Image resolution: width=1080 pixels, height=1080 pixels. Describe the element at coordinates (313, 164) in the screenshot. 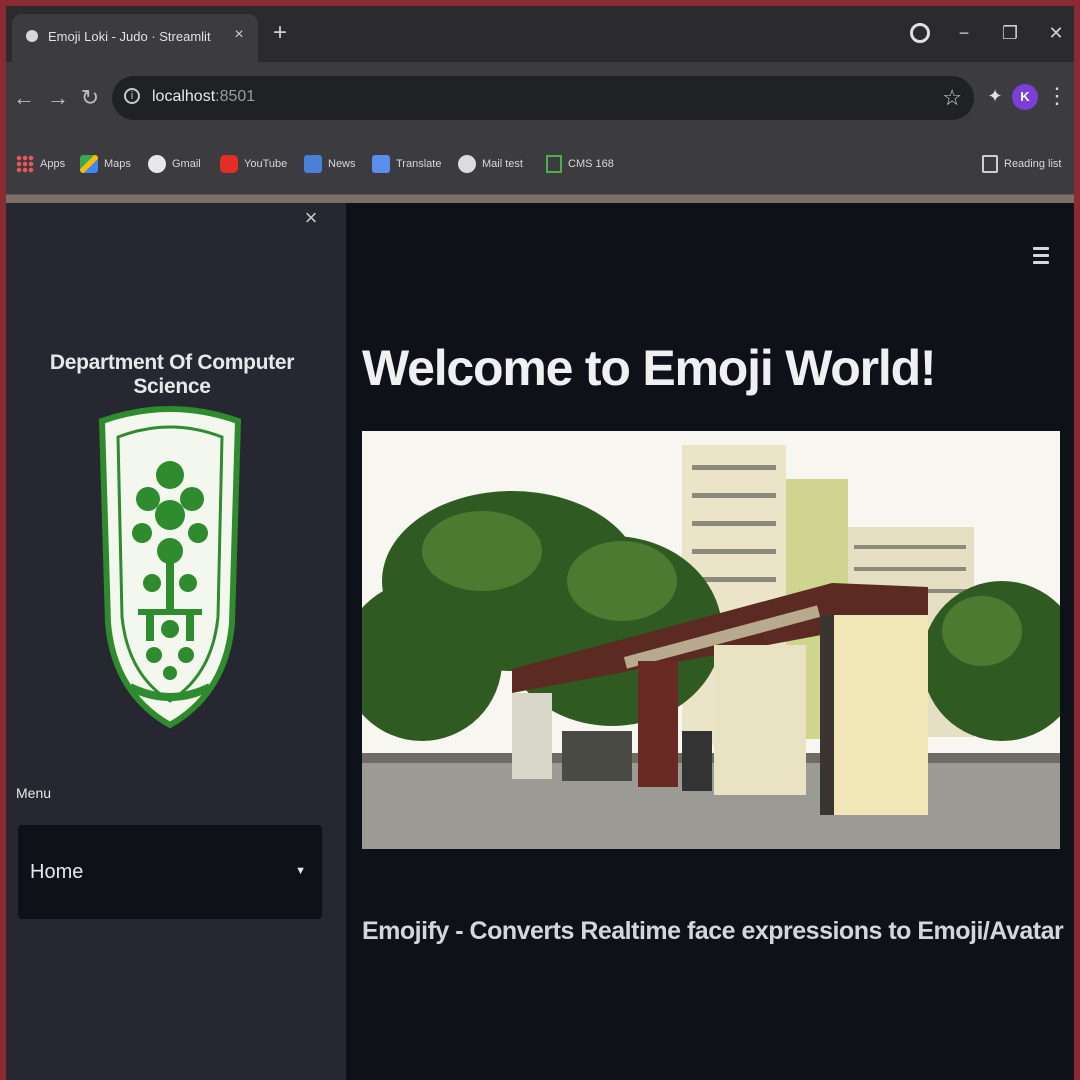

I see `news-icon` at that location.